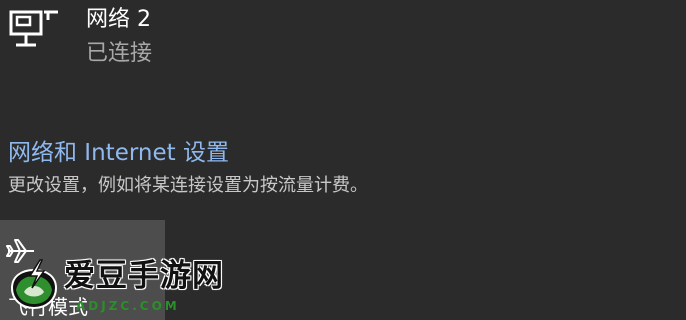 The height and width of the screenshot is (320, 686). I want to click on network-settings-link: 网络和 Internet 设置, so click(118, 153).